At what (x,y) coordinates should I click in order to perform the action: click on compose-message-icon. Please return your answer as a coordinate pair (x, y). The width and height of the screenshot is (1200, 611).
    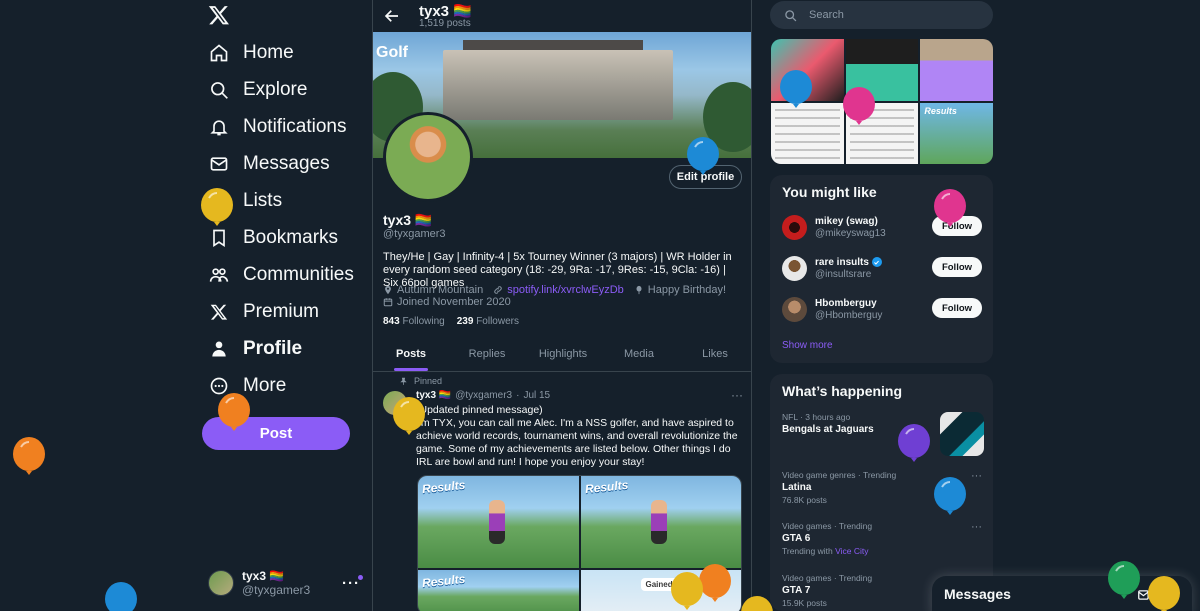
    Looking at the image, I should click on (1144, 595).